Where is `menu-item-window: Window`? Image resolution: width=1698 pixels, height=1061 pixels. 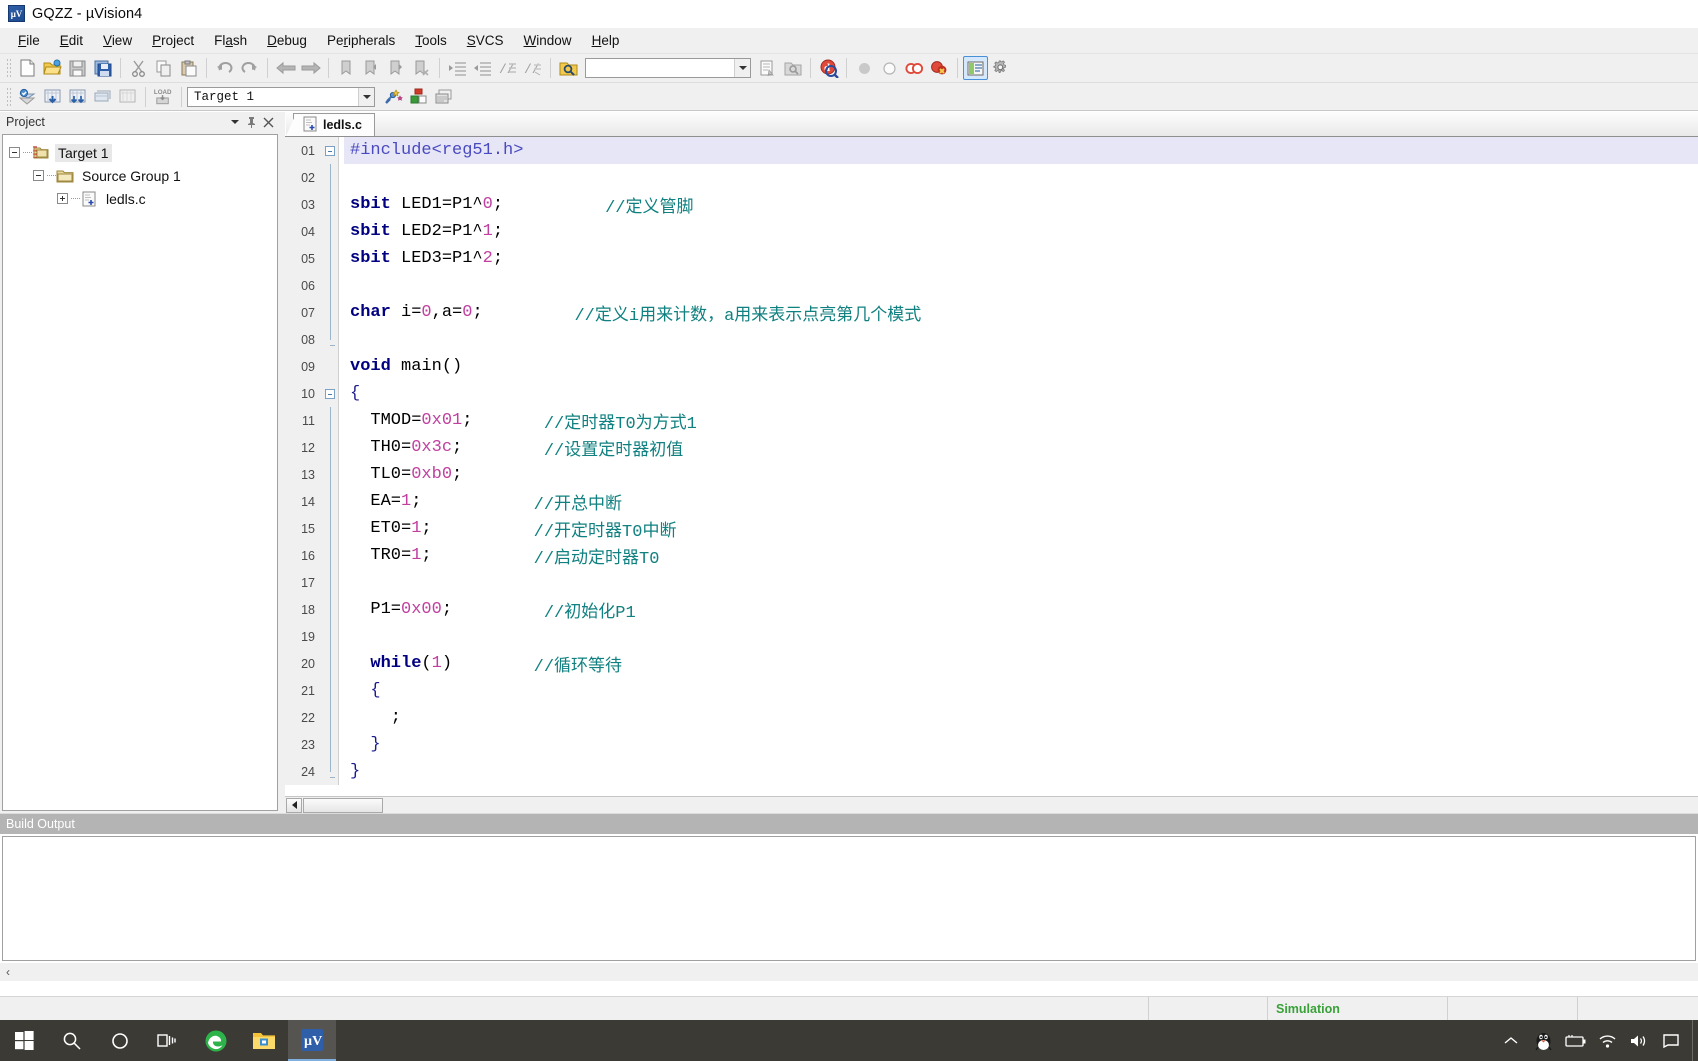
menu-item-window: Window is located at coordinates (548, 40).